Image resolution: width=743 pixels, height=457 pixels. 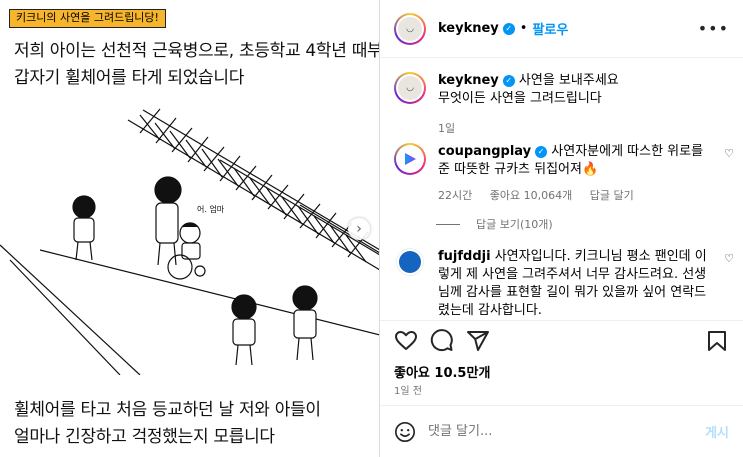 I want to click on comment-likes: 좋아요 10,064개, so click(x=531, y=195).